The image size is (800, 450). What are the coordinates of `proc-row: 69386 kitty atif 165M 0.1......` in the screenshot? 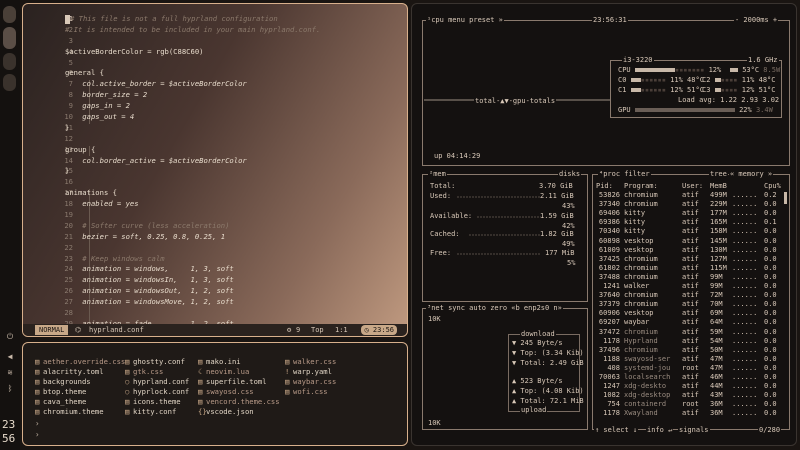 It's located at (691, 222).